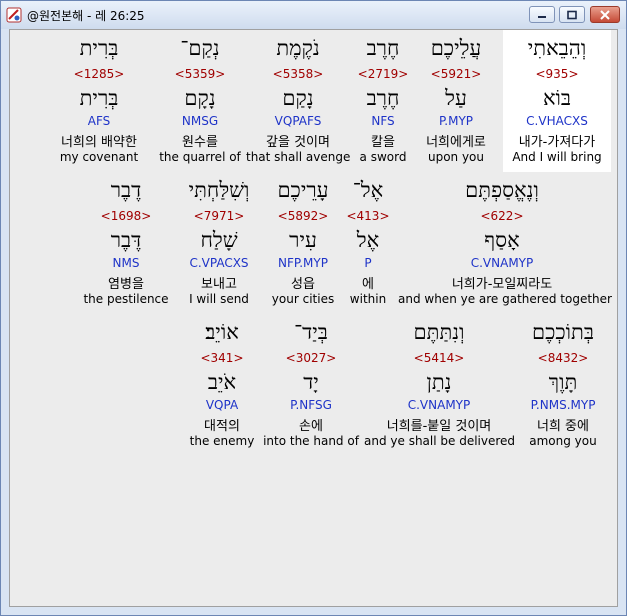  I want to click on hebrew-word: בְּרִית, so click(99, 48).